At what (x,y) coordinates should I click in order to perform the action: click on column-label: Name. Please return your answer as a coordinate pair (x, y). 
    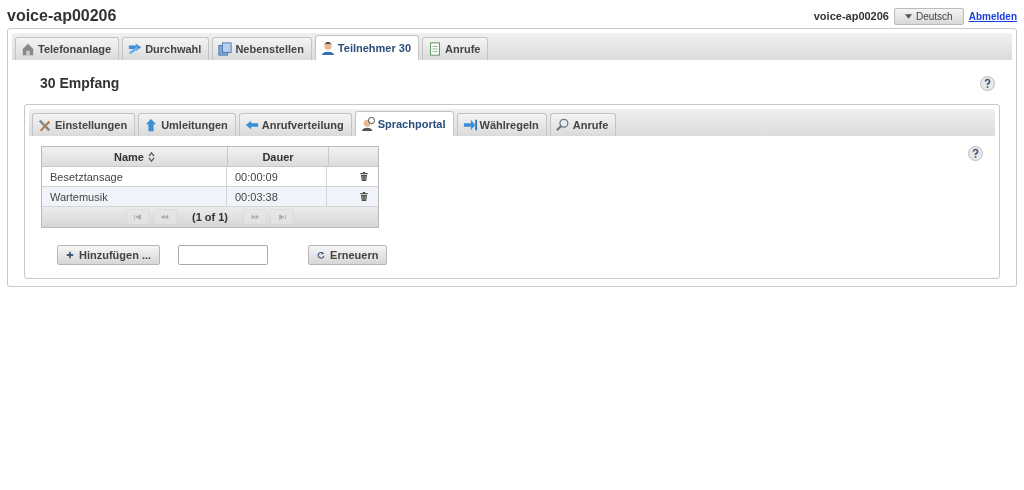
    Looking at the image, I should click on (129, 156).